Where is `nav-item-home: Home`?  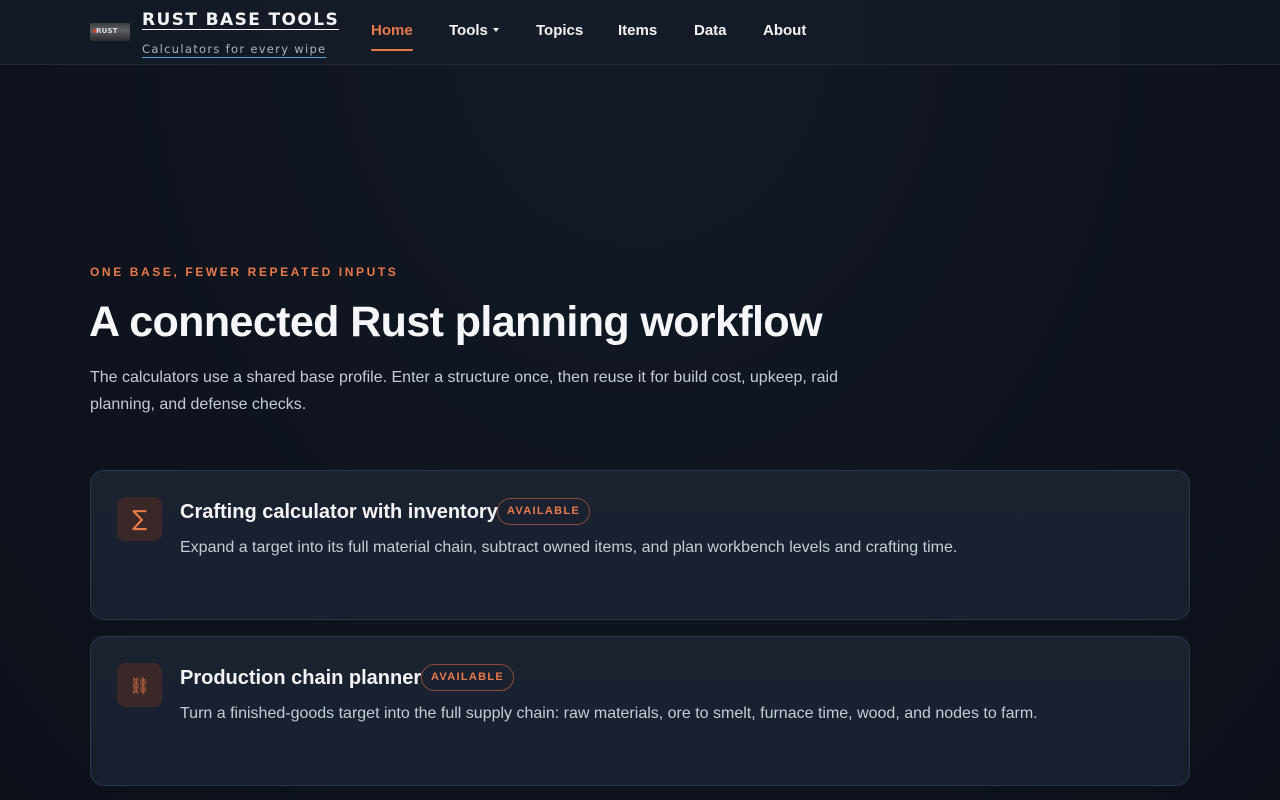
nav-item-home: Home is located at coordinates (392, 36).